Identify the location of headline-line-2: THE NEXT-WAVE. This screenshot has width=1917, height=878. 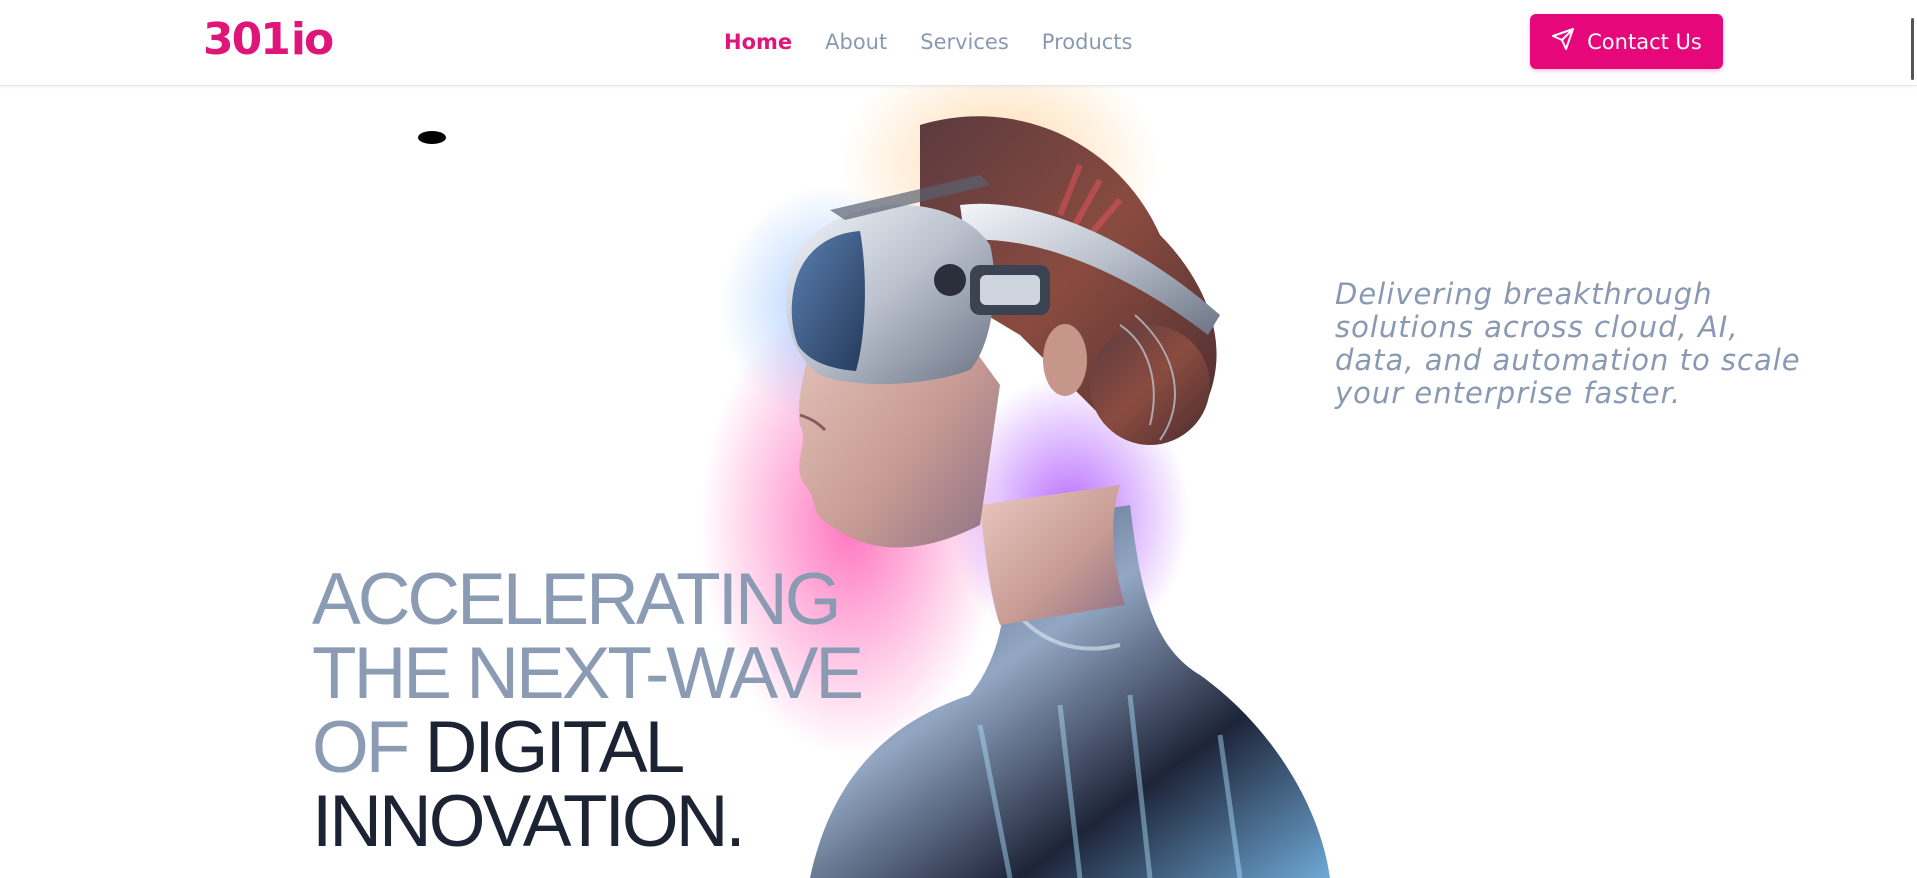
(588, 673).